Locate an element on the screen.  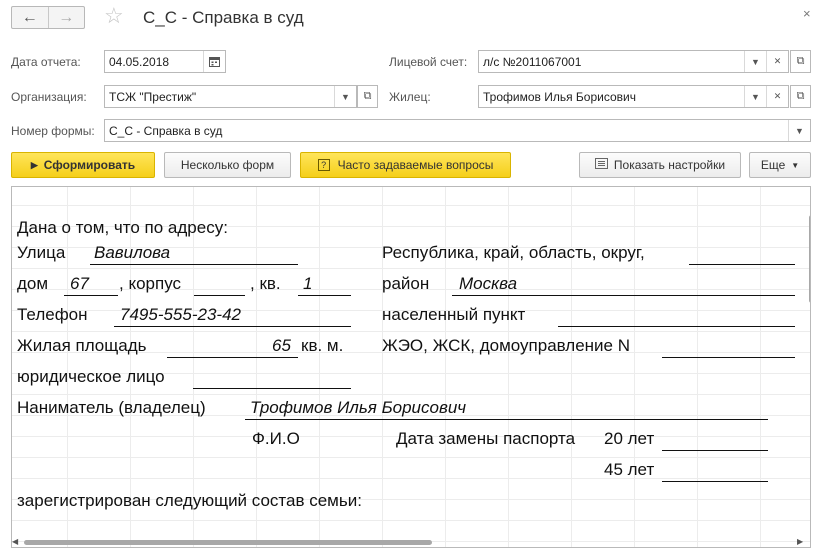
open-account-icon: ⧉ is located at coordinates (800, 61).